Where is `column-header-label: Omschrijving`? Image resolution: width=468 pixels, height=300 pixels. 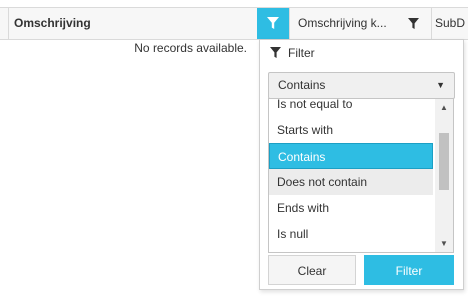
column-header-label: Omschrijving is located at coordinates (52, 23).